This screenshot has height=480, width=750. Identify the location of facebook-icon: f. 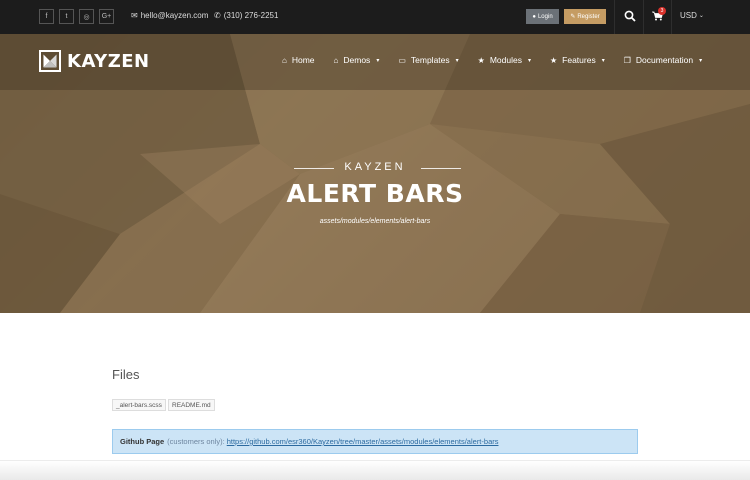
(46, 16).